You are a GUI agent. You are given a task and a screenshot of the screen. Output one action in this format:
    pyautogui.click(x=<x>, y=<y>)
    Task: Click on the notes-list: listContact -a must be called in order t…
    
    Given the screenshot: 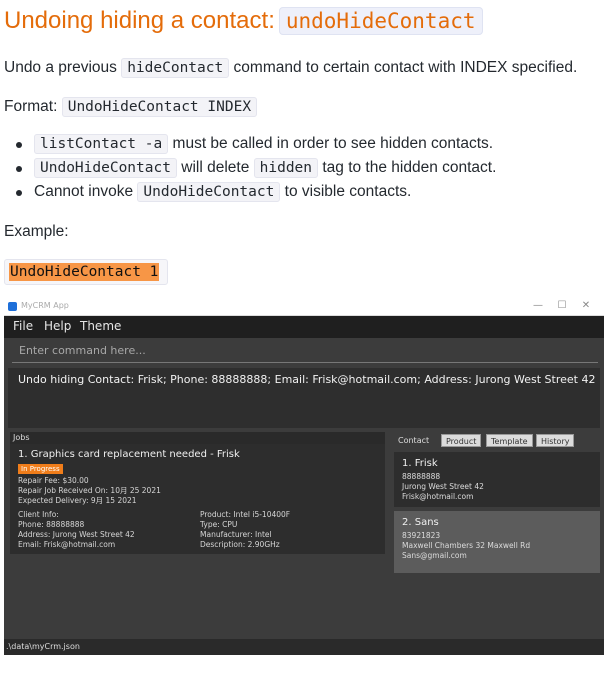 What is the action you would take?
    pyautogui.click(x=255, y=168)
    